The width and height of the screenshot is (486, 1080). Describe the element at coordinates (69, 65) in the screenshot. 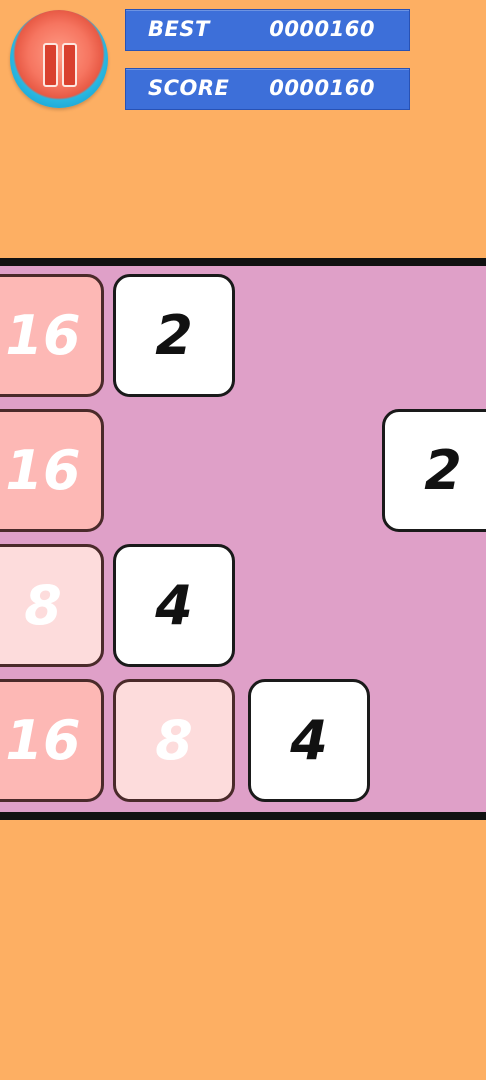

I see `pause-icon-bar` at that location.